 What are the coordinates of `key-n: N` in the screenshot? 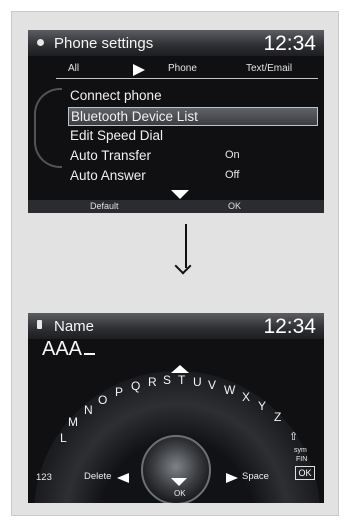 It's located at (88, 410).